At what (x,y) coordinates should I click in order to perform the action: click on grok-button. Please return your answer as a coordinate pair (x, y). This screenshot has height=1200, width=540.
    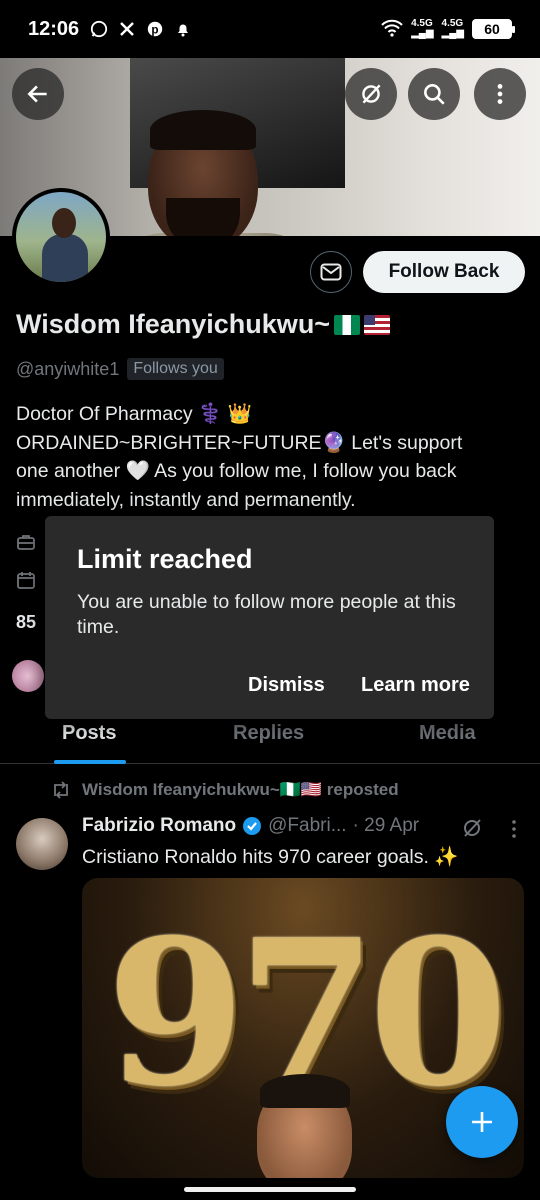
    Looking at the image, I should click on (371, 94).